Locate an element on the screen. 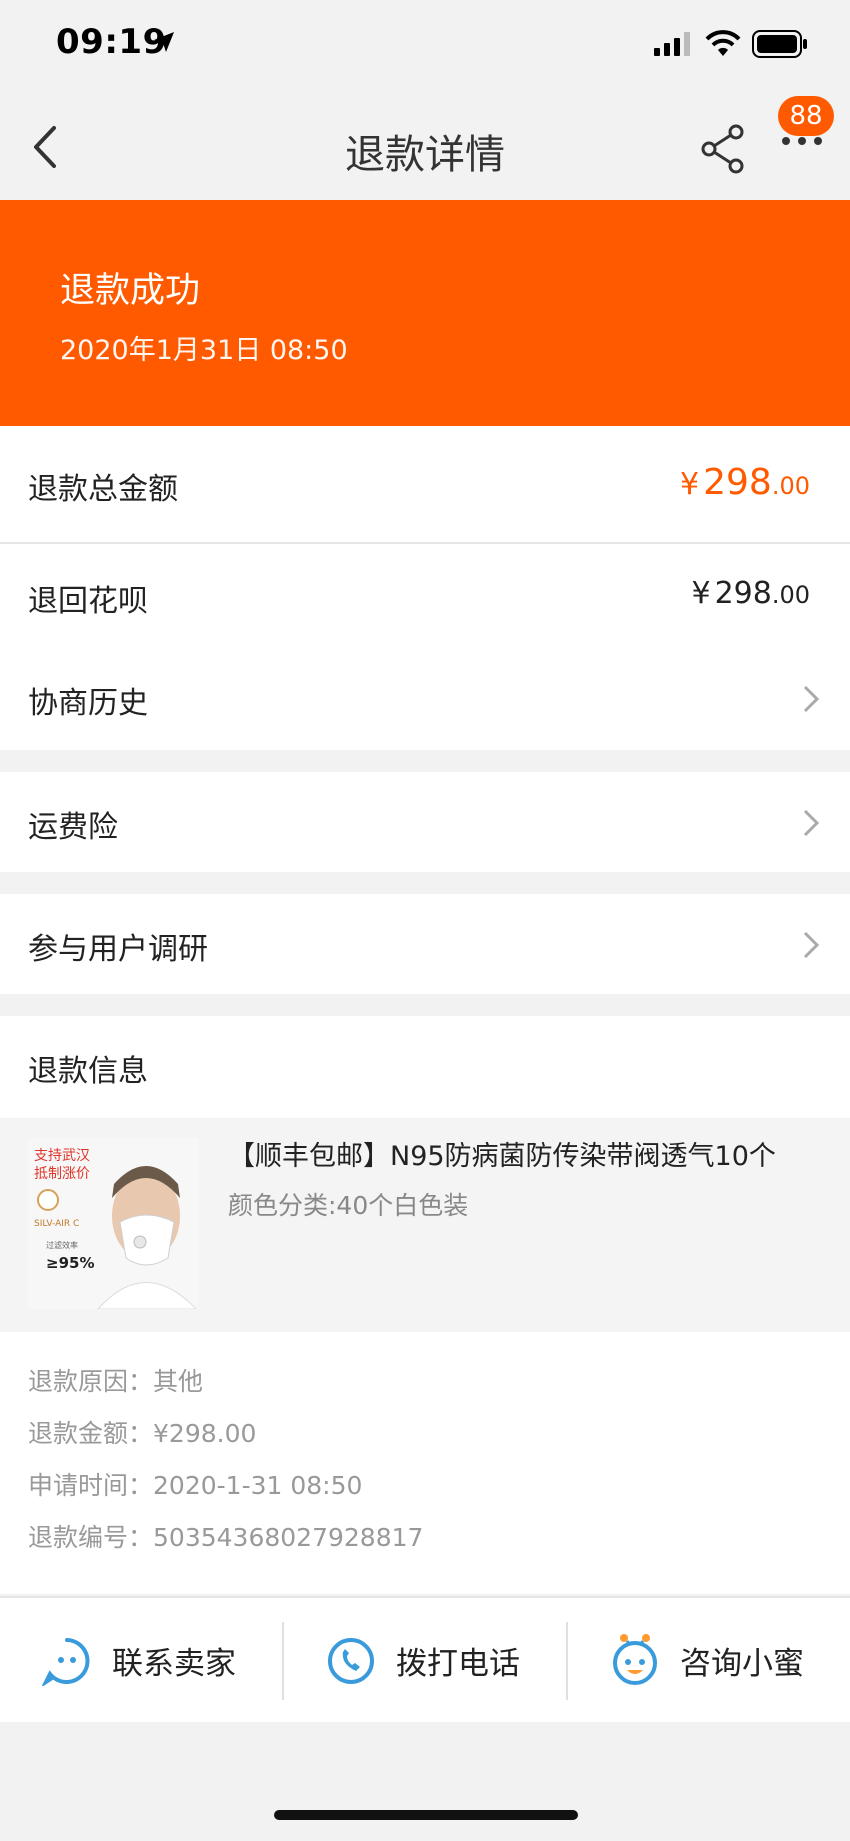 The height and width of the screenshot is (1841, 850). apply-time-value: 2020-1-31 08:50 is located at coordinates (258, 1485).